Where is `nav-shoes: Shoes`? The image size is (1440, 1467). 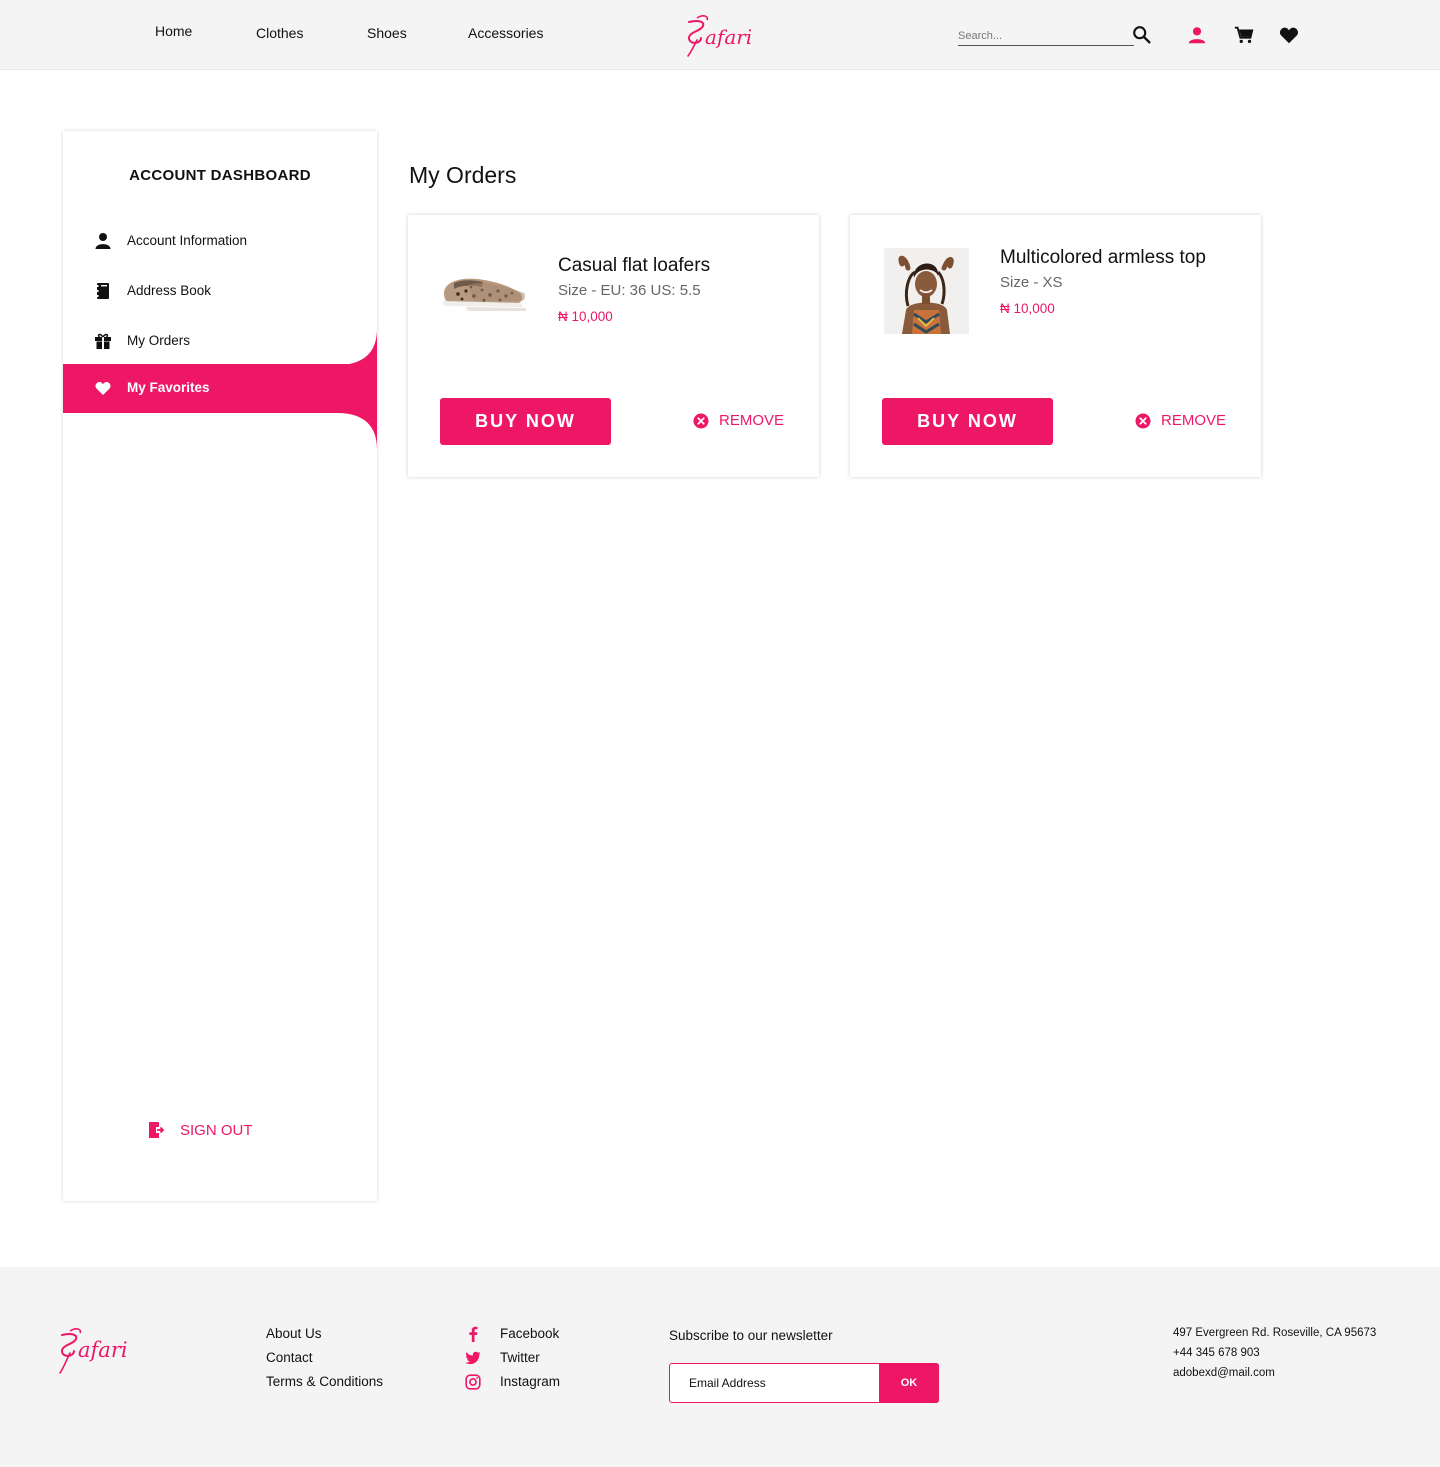 nav-shoes: Shoes is located at coordinates (387, 33).